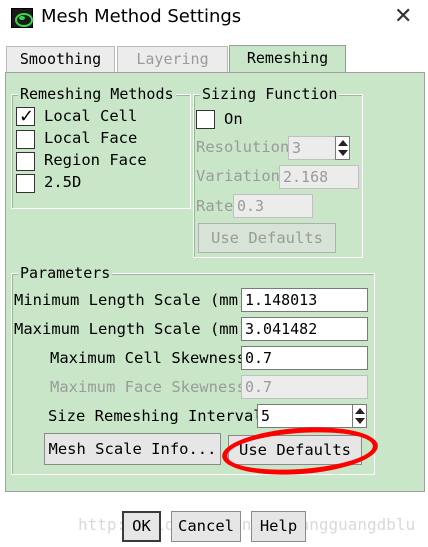 Image resolution: width=428 pixels, height=547 pixels. What do you see at coordinates (287, 59) in the screenshot?
I see `tab-remeshing: Remeshing` at bounding box center [287, 59].